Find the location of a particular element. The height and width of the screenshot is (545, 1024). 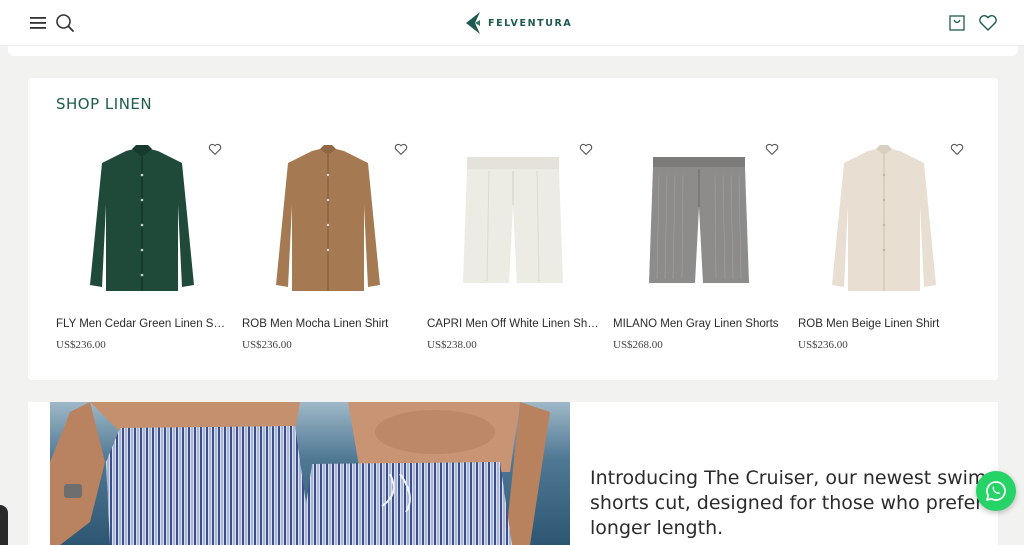

promo-photo is located at coordinates (310, 473).